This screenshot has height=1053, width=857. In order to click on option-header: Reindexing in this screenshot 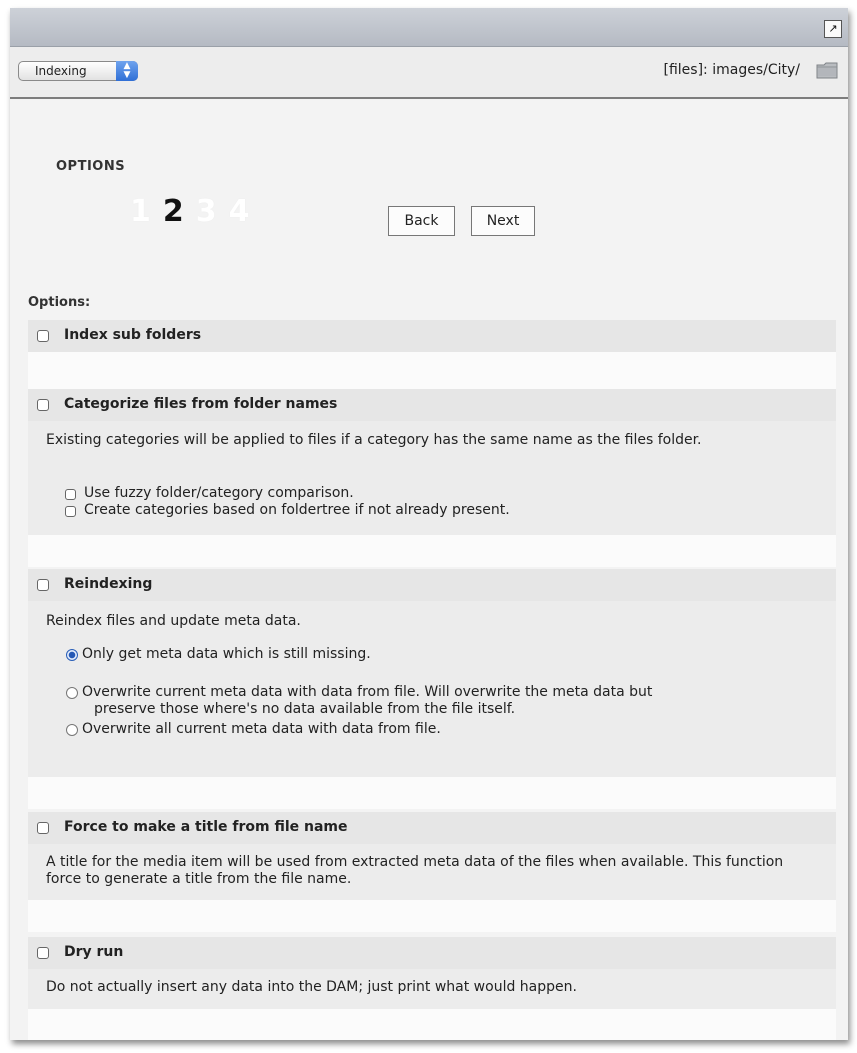, I will do `click(432, 585)`.